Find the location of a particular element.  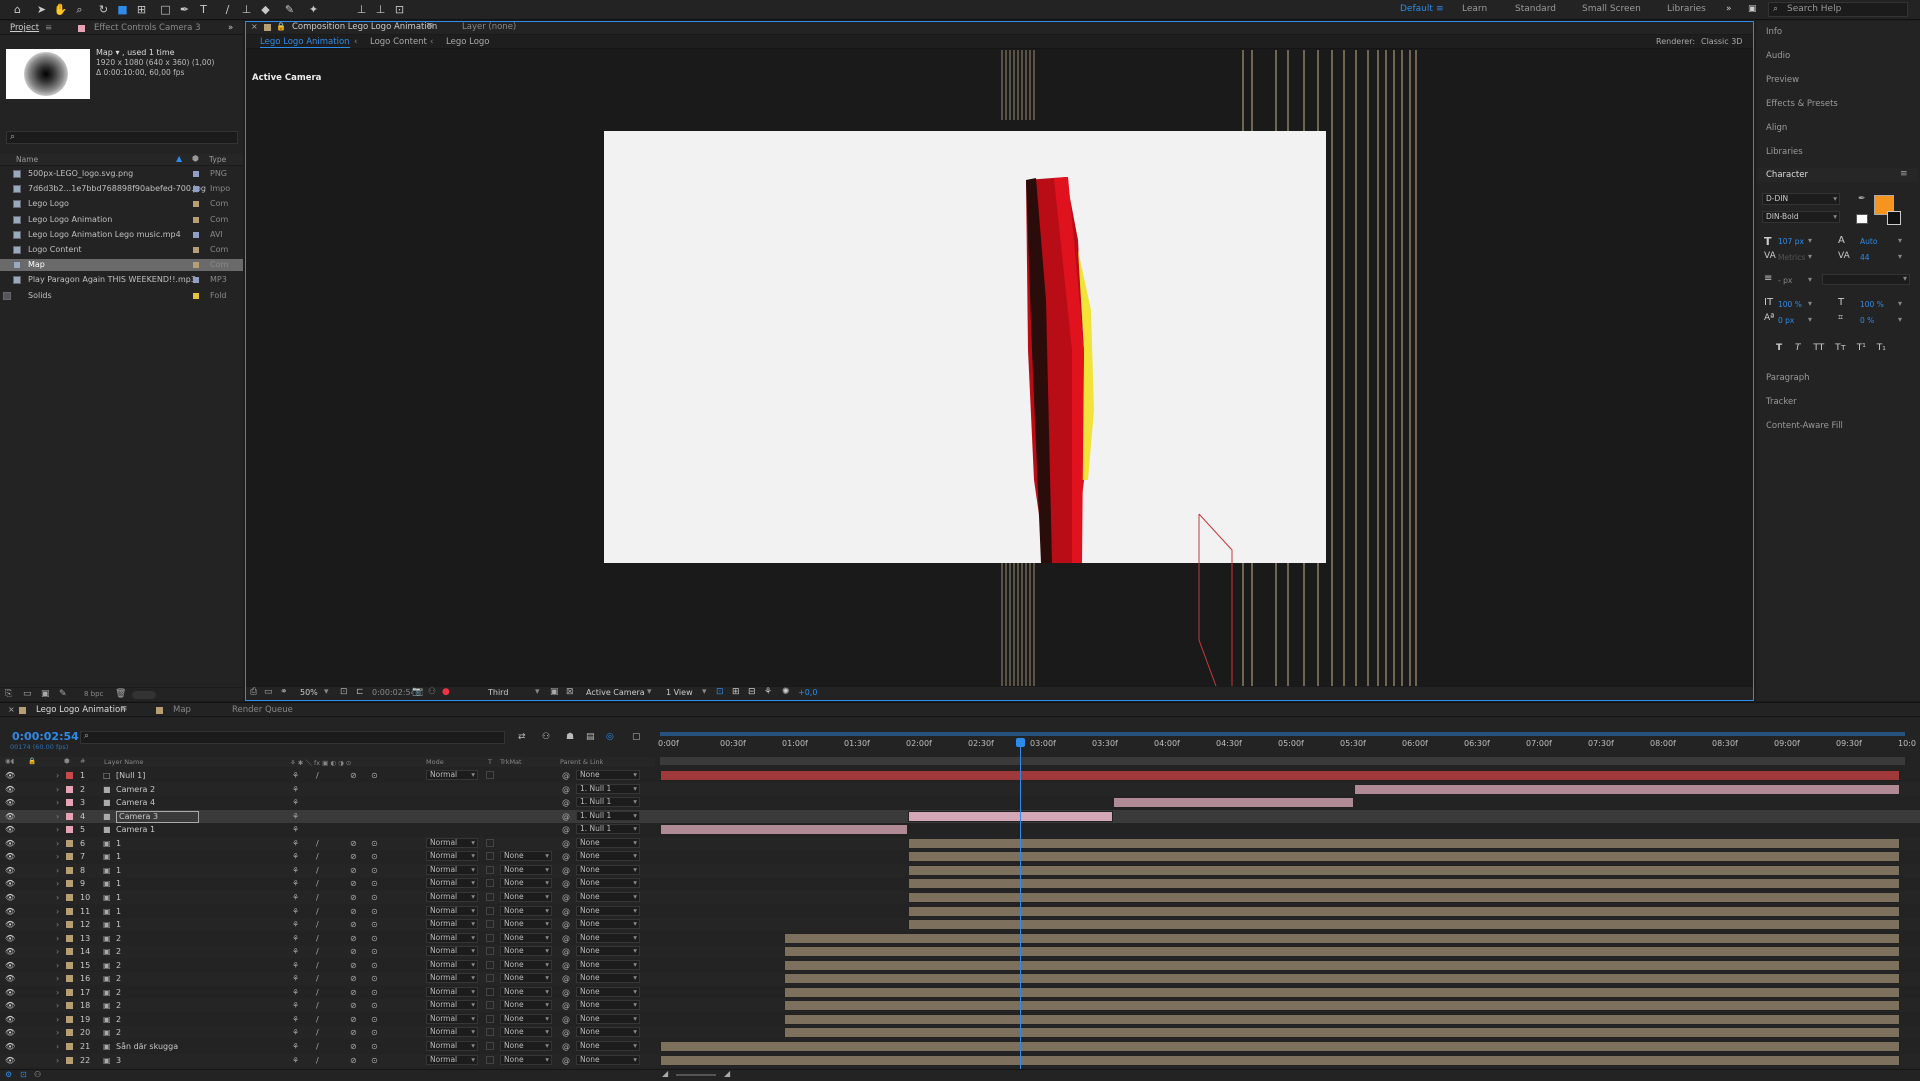

breadcrumb-item-3: Lego Logo is located at coordinates (468, 42).